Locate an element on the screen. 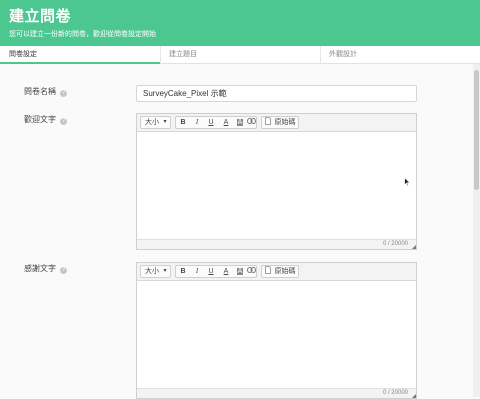  tab-build-questions: 建立題目 is located at coordinates (240, 55).